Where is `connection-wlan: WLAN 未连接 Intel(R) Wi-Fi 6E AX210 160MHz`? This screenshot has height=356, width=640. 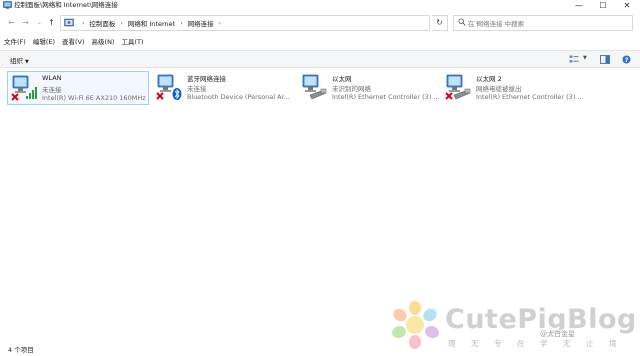 connection-wlan: WLAN 未连接 Intel(R) Wi-Fi 6E AX210 160MHz is located at coordinates (78, 88).